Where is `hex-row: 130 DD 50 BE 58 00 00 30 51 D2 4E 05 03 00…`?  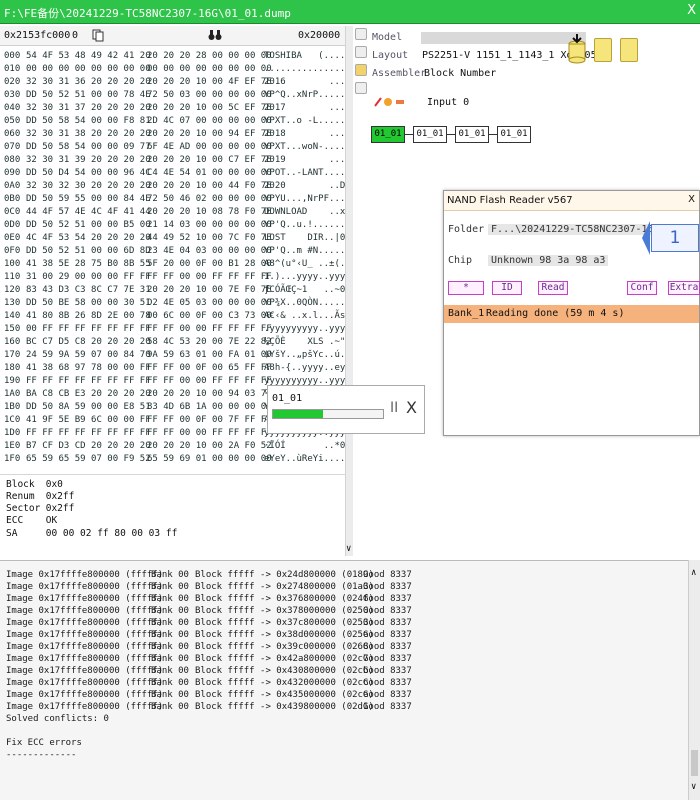 hex-row: 130 DD 50 BE 58 00 00 30 51 D2 4E 05 03 00… is located at coordinates (172, 303).